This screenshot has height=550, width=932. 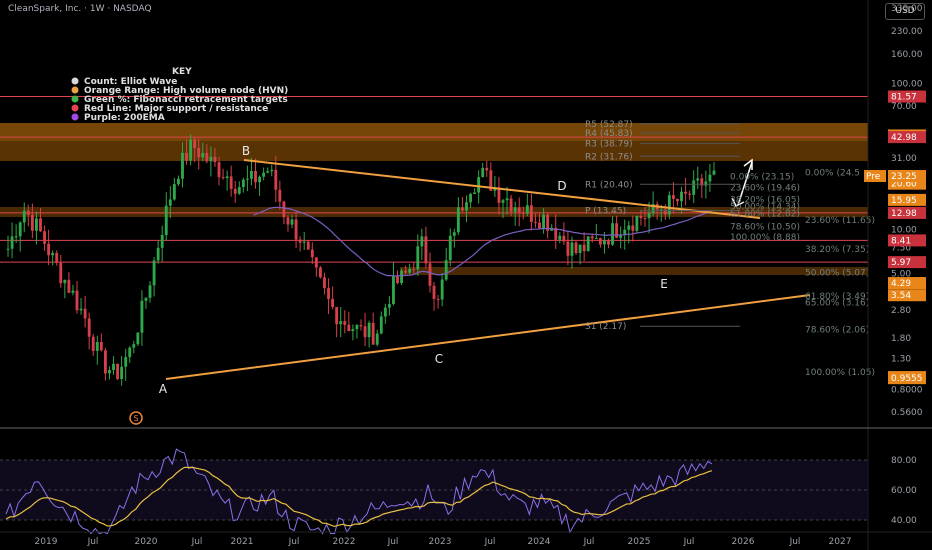 I want to click on fib-level-label: 78.60% (10.50), so click(x=765, y=227).